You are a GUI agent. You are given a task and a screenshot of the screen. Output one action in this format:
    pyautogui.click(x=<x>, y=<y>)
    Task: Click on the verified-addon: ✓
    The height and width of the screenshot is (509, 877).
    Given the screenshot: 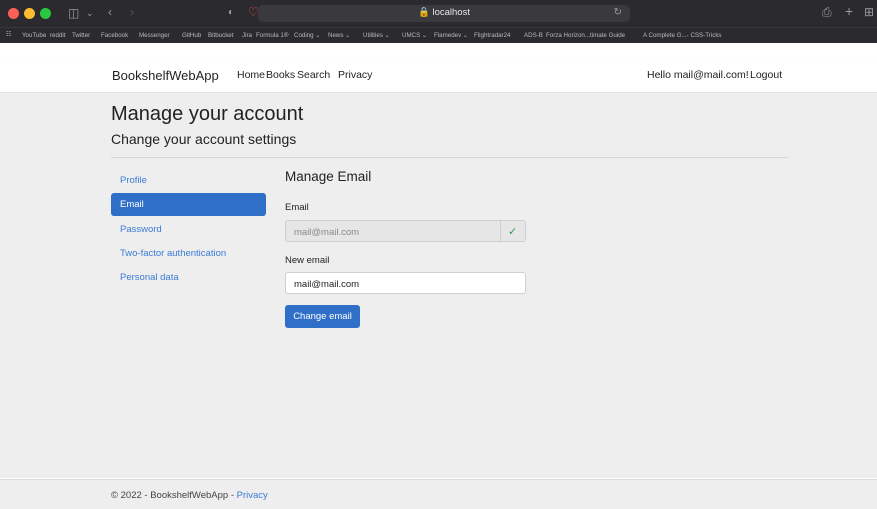 What is the action you would take?
    pyautogui.click(x=512, y=231)
    